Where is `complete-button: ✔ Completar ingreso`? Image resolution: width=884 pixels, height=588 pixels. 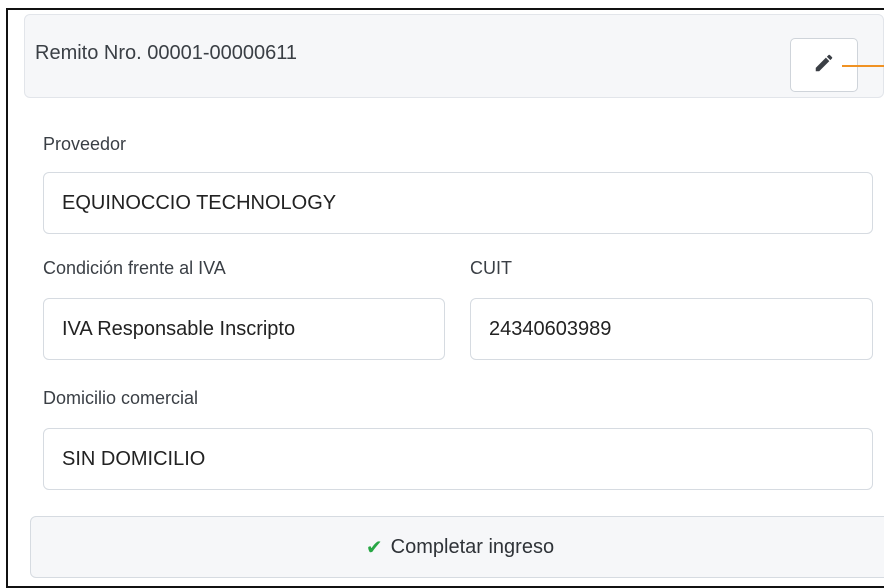
complete-button: ✔ Completar ingreso is located at coordinates (457, 547).